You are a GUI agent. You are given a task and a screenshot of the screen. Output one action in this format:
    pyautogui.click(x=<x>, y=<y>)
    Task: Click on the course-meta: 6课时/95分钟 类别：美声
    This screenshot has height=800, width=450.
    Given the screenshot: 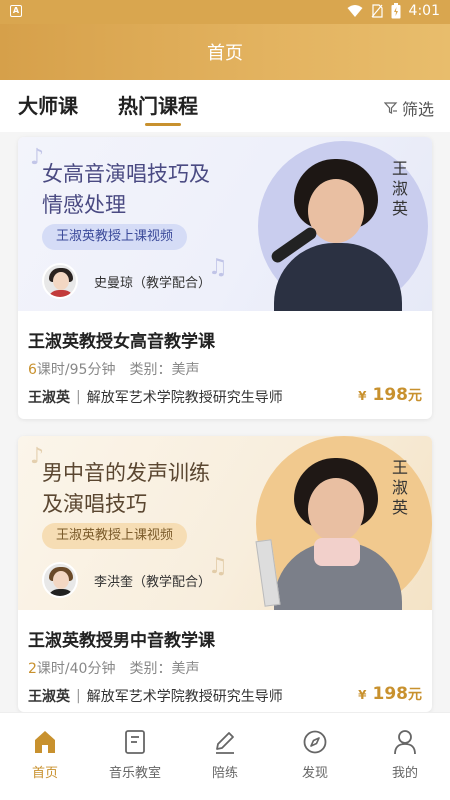 What is the action you would take?
    pyautogui.click(x=113, y=369)
    